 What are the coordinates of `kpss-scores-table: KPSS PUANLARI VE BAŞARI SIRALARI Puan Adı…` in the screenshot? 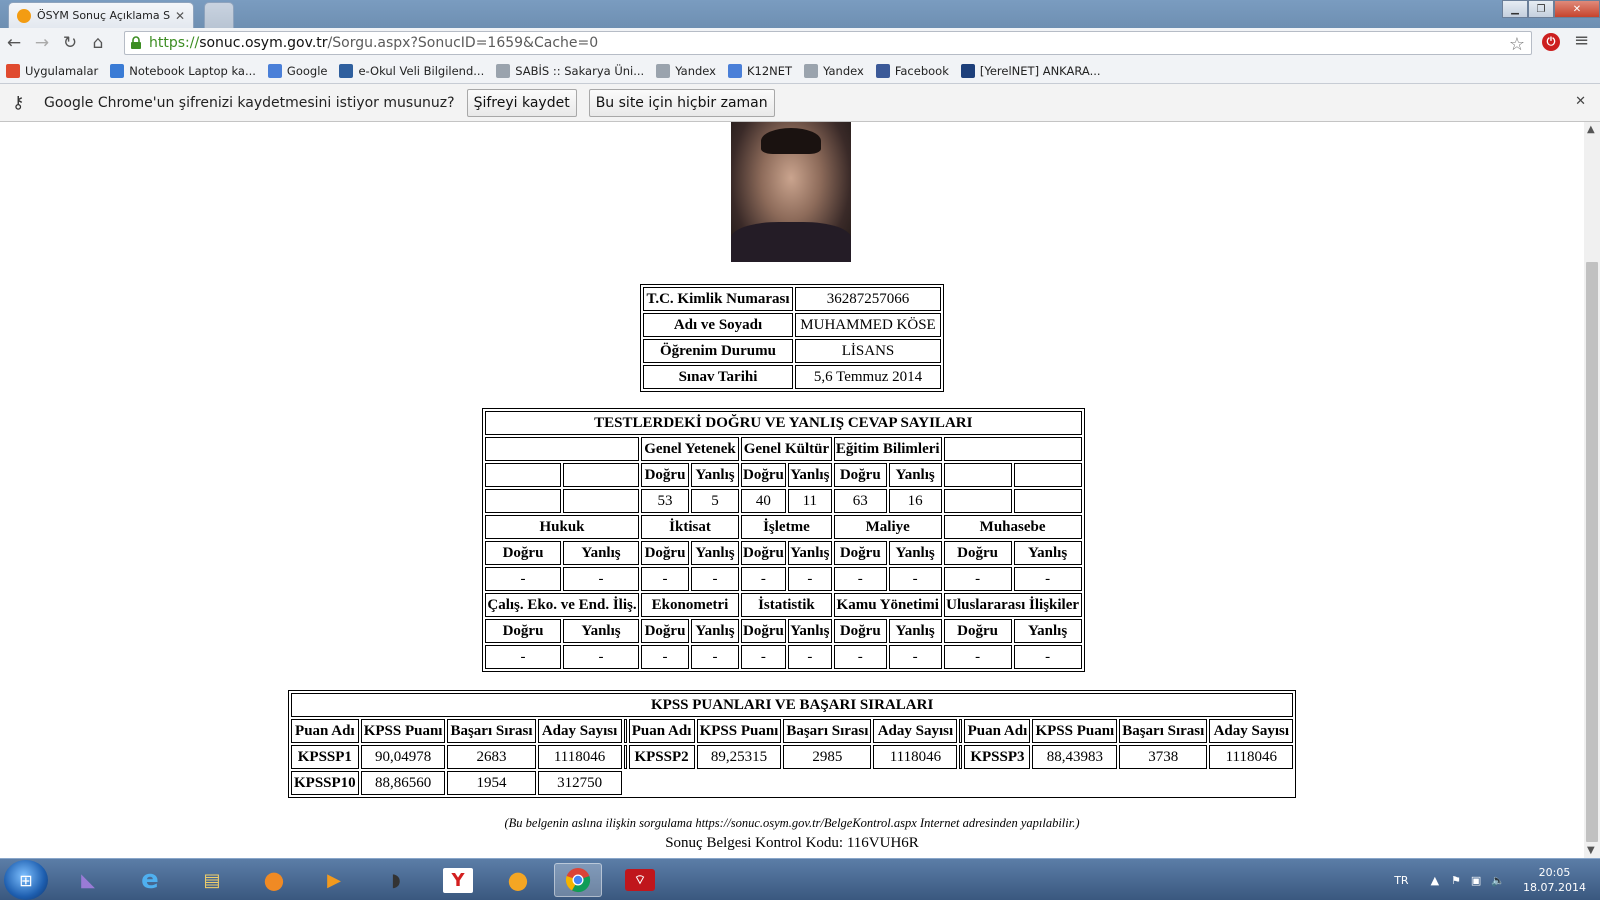 It's located at (792, 744).